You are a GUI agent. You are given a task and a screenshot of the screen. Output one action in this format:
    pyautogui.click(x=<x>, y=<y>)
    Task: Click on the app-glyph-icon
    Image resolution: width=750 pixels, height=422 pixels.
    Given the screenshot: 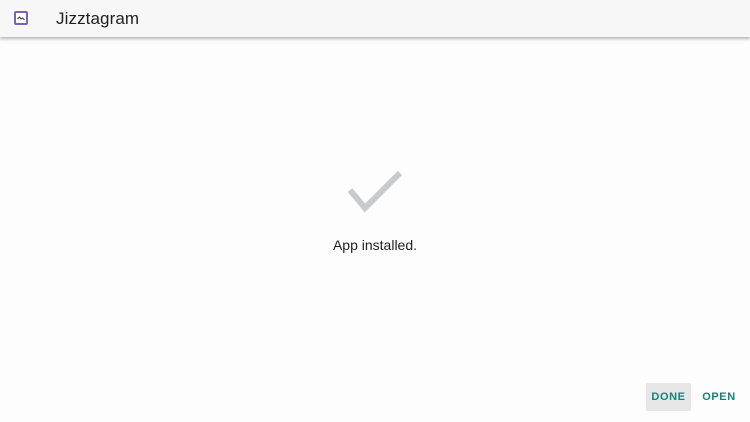 What is the action you would take?
    pyautogui.click(x=21, y=18)
    